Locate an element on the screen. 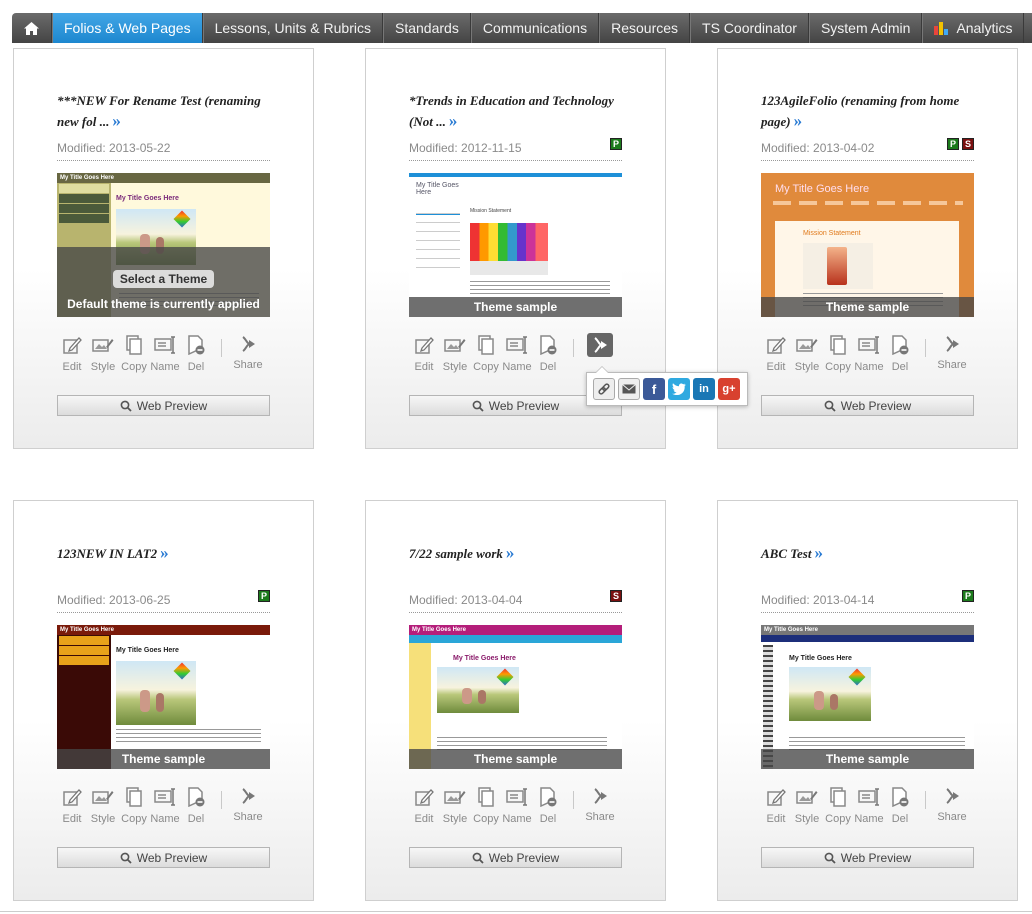  status-badge-shared: S is located at coordinates (968, 144).